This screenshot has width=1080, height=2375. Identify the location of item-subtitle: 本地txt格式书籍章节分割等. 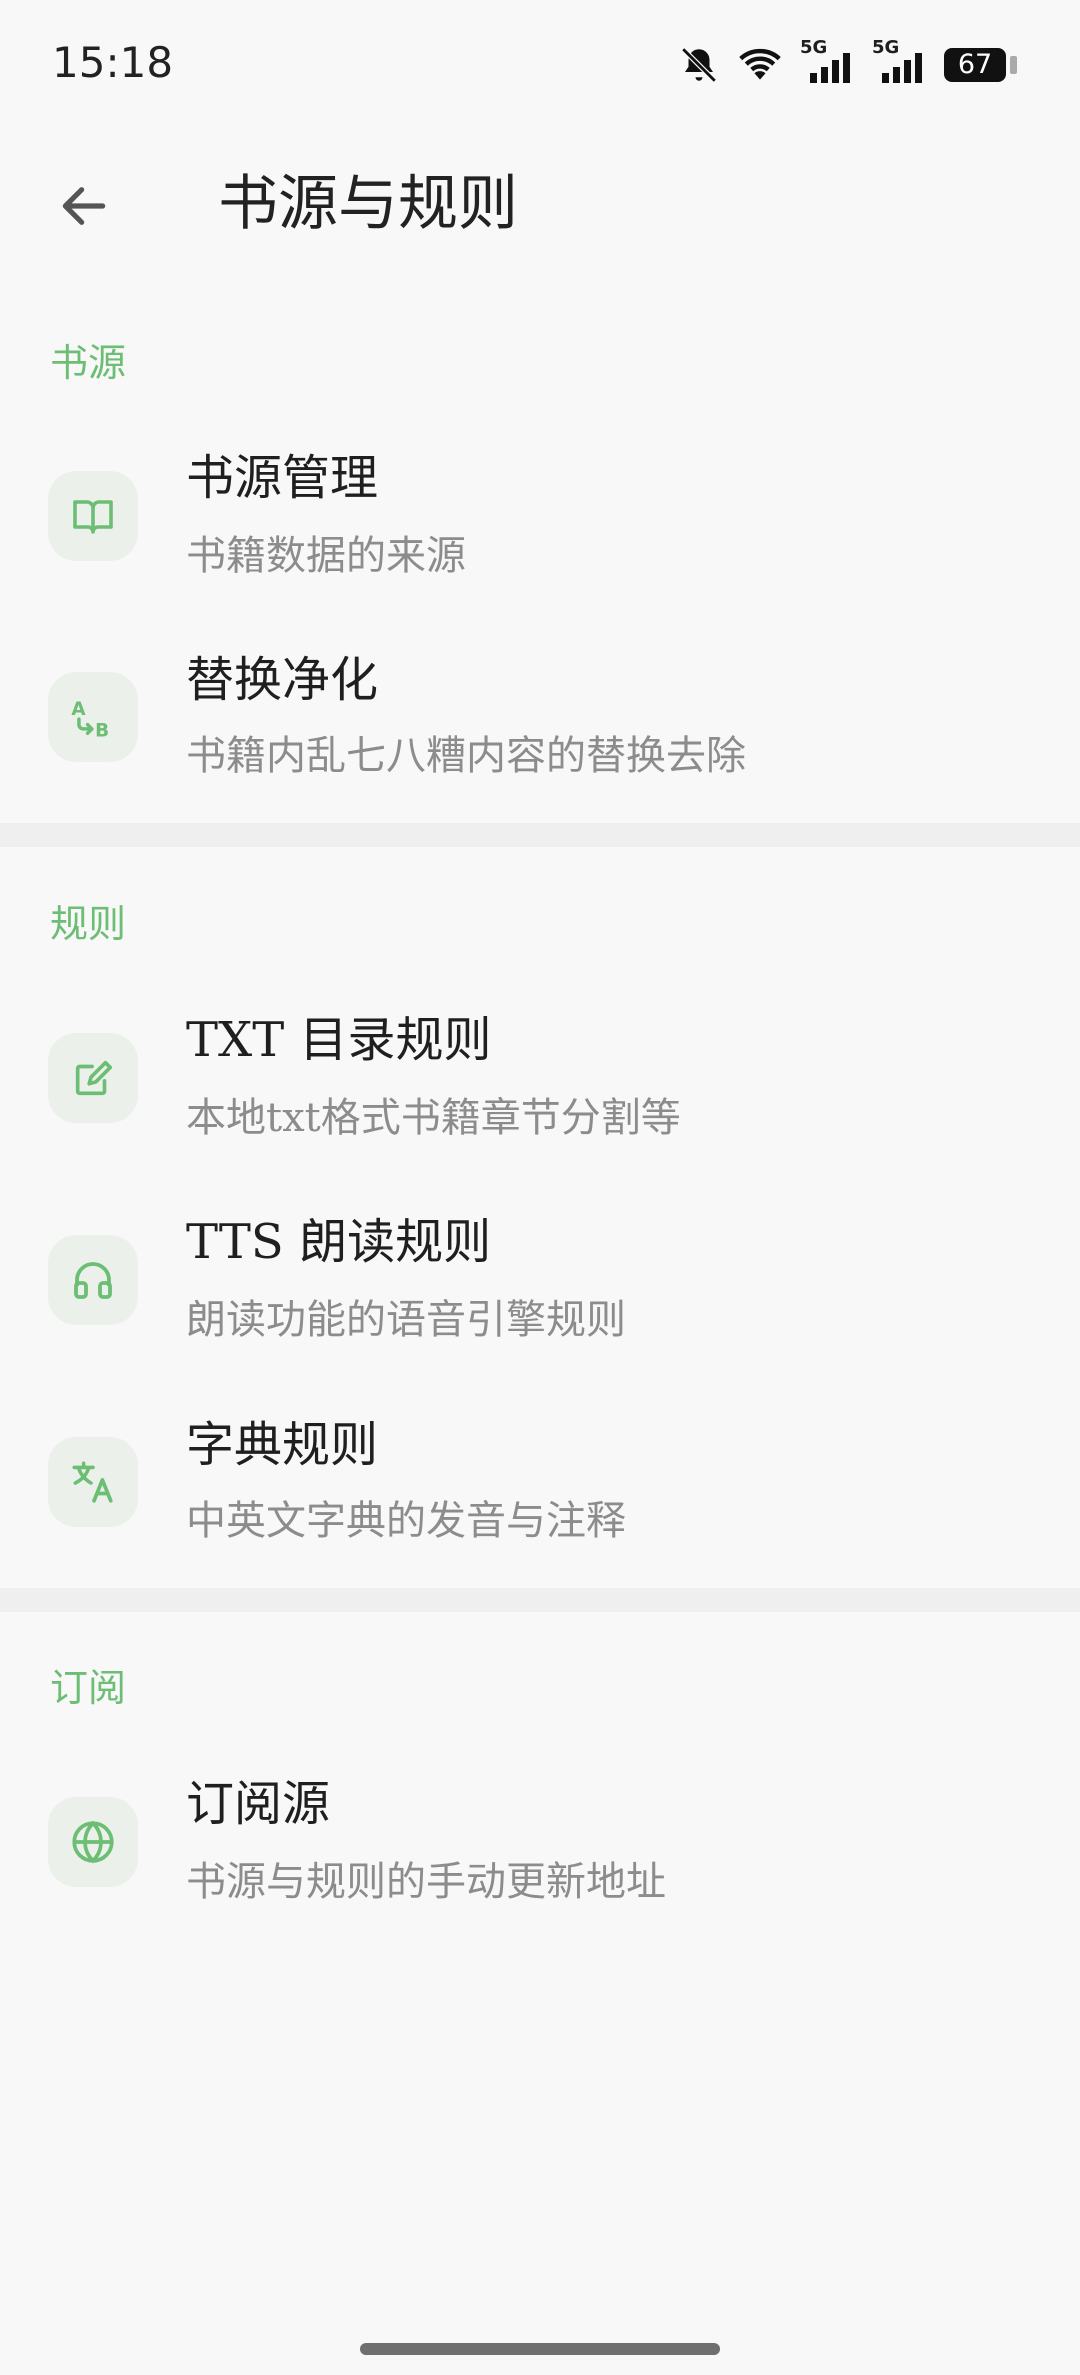
(433, 1118).